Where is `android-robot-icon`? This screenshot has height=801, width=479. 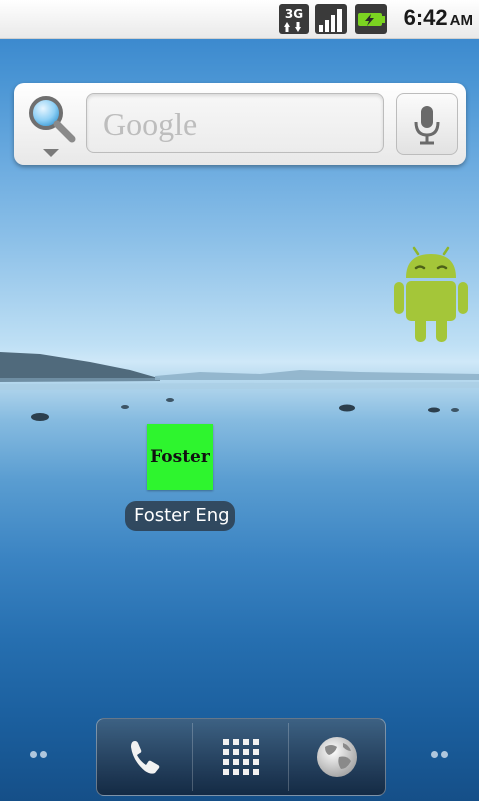 android-robot-icon is located at coordinates (431, 294).